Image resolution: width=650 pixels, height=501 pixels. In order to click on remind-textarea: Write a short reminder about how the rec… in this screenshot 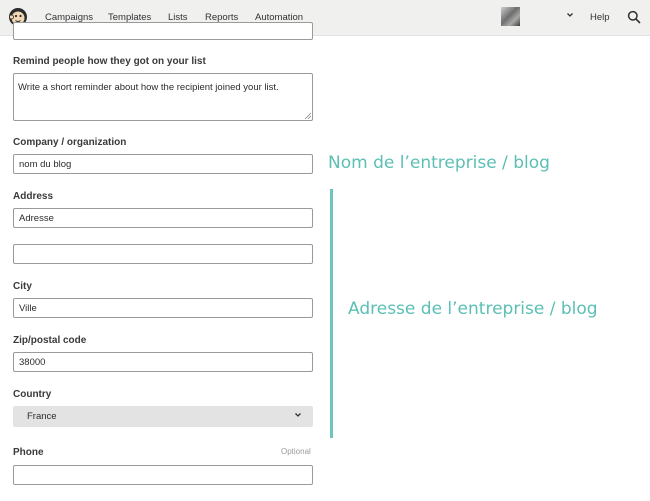, I will do `click(163, 97)`.